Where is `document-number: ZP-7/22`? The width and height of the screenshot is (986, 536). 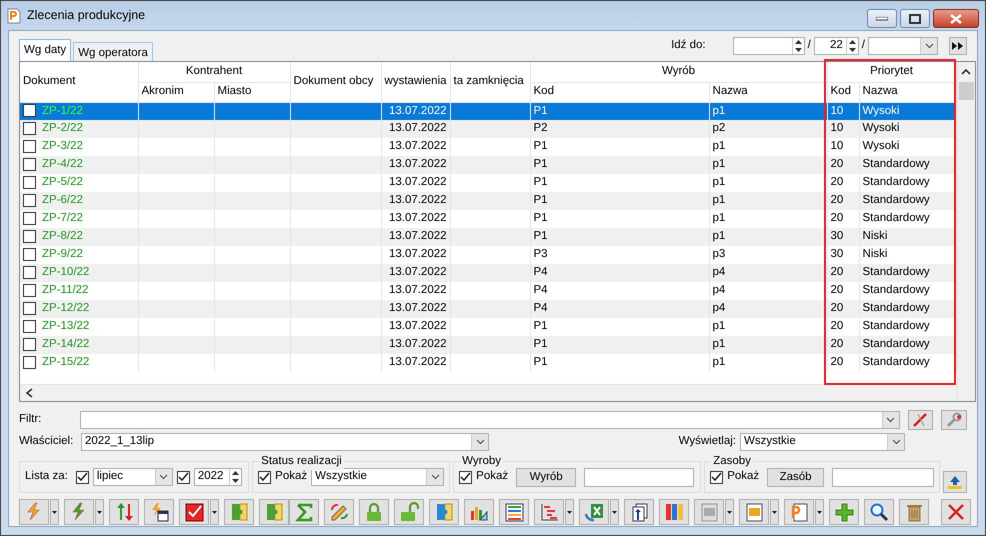 document-number: ZP-7/22 is located at coordinates (62, 218).